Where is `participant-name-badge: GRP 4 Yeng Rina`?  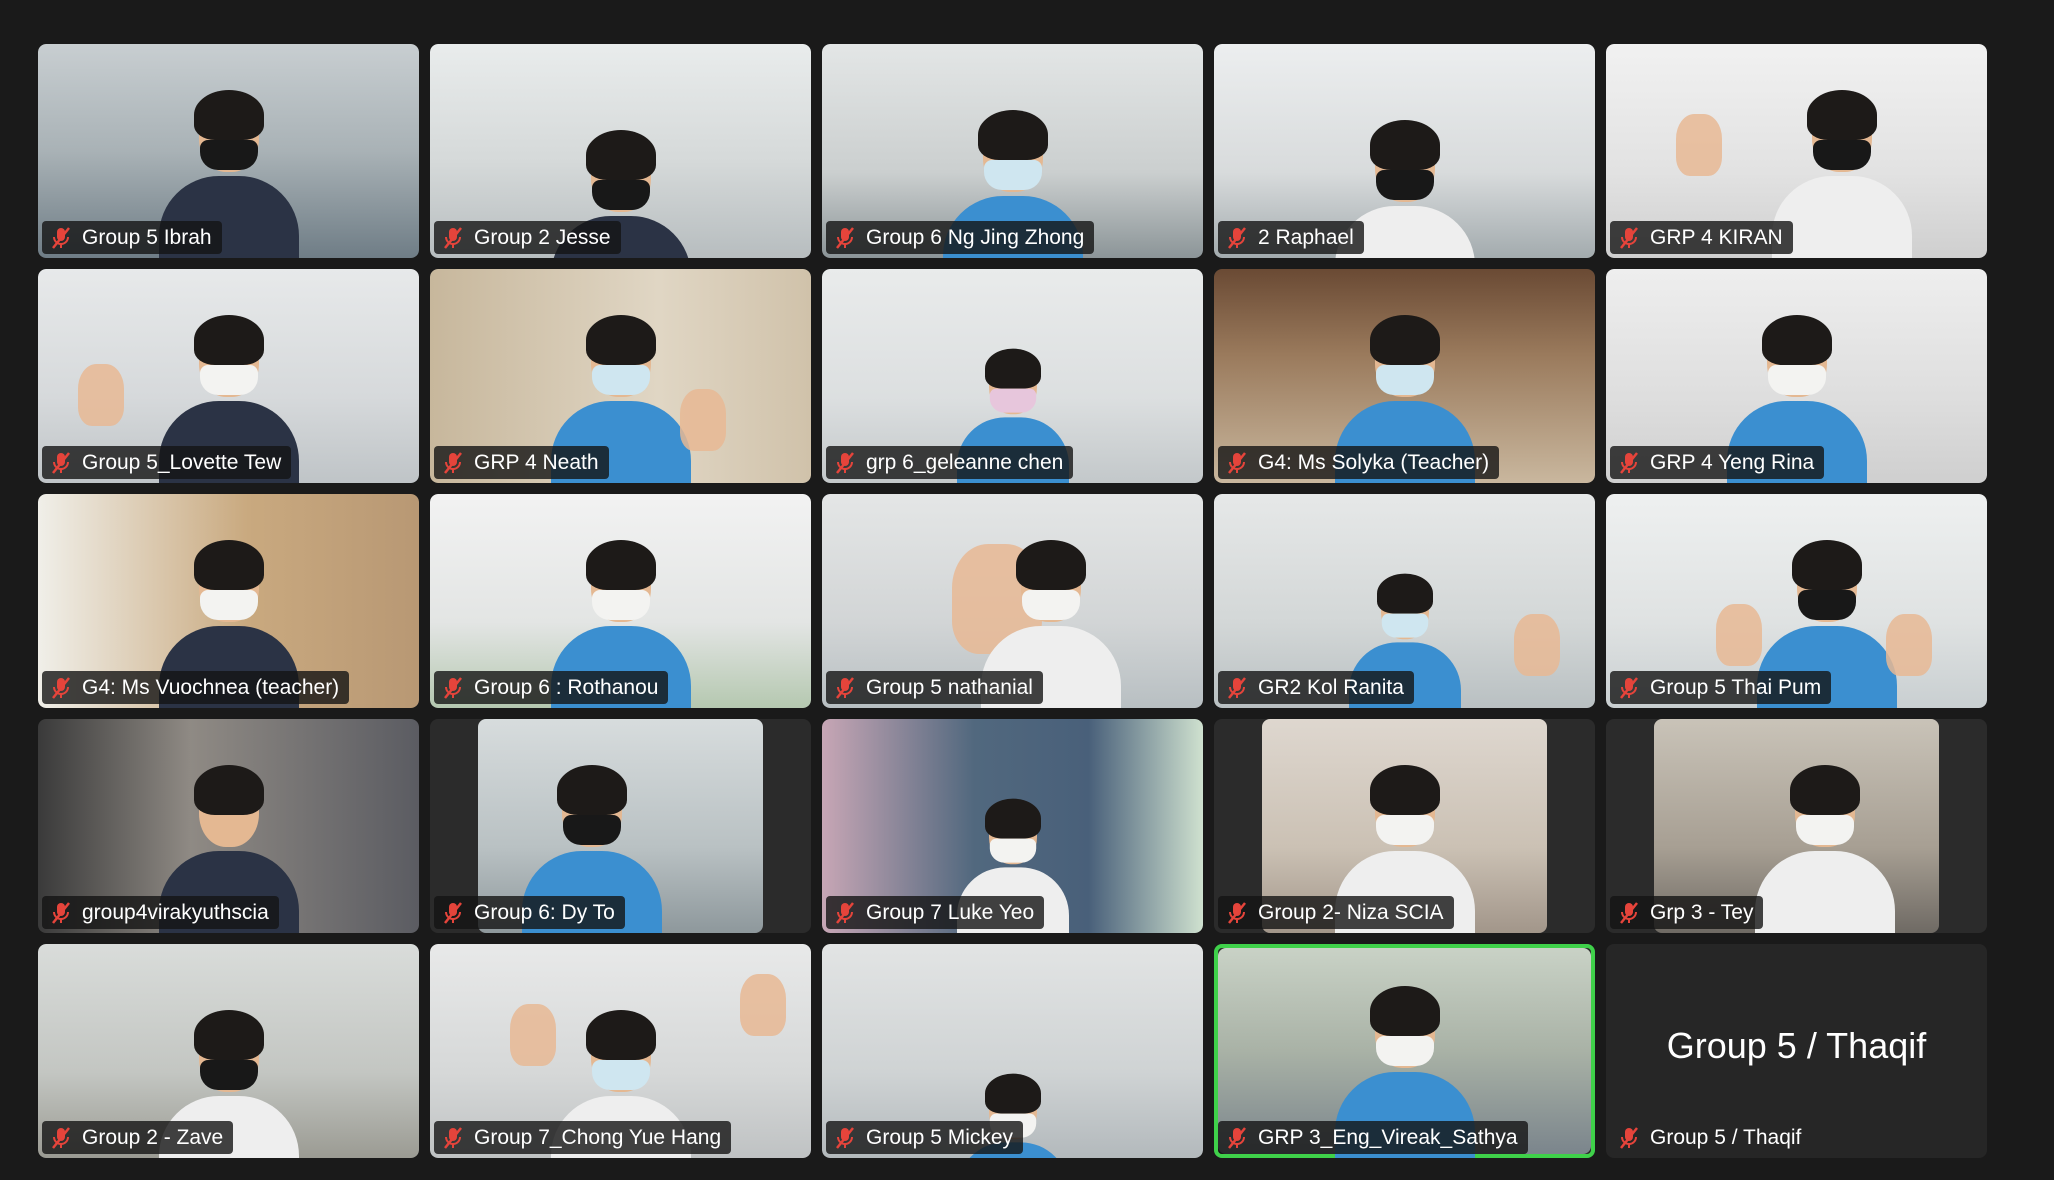
participant-name-badge: GRP 4 Yeng Rina is located at coordinates (1717, 462).